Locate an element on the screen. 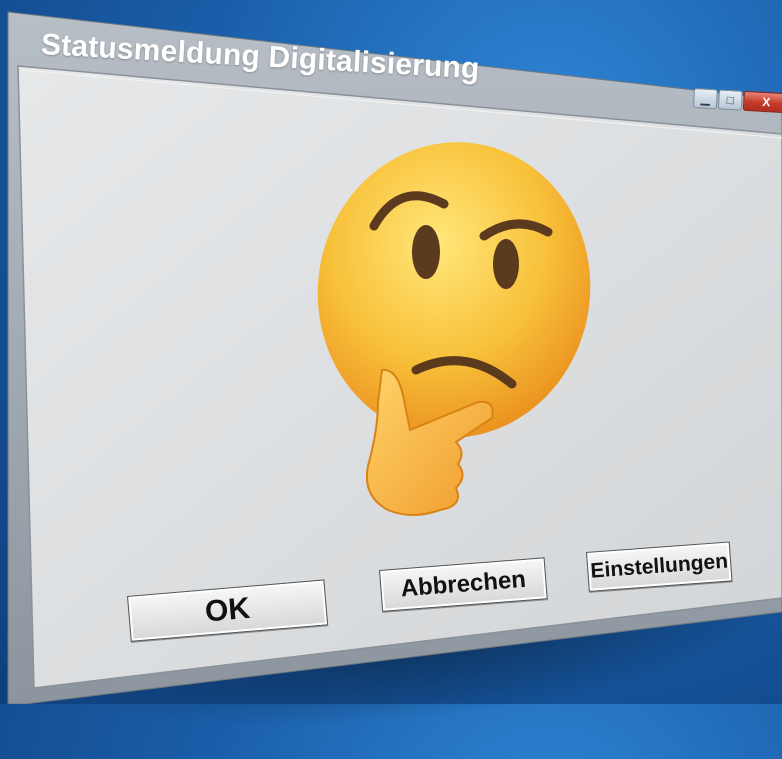 The image size is (782, 759). settings-button-label: Einstellungen is located at coordinates (659, 566).